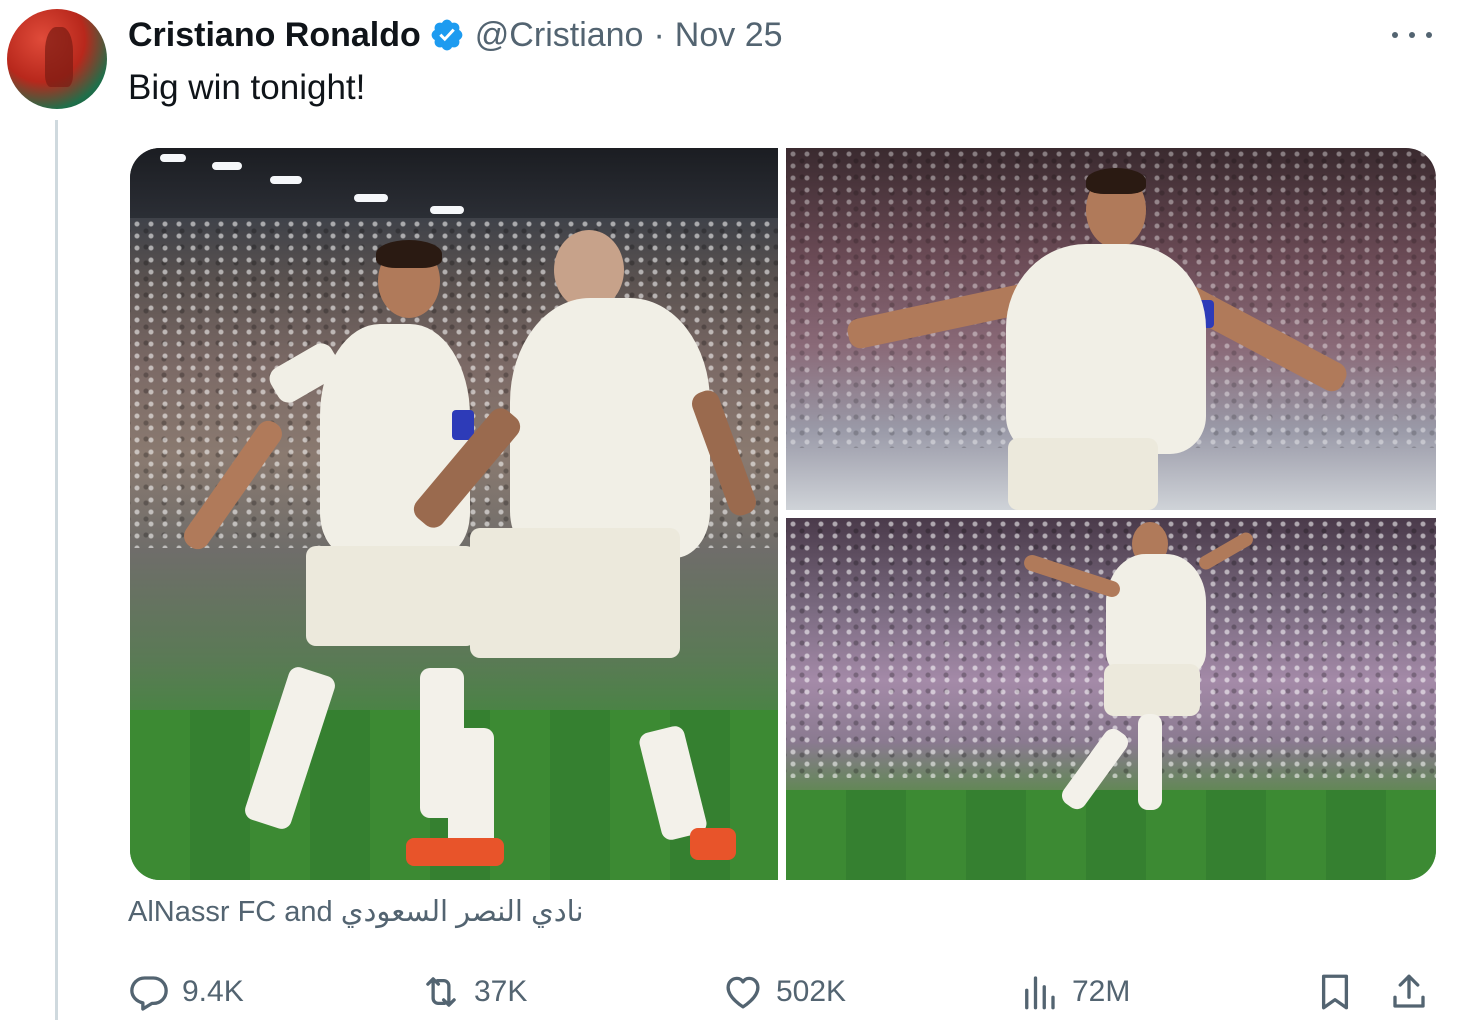 The image size is (1460, 1020). Describe the element at coordinates (1111, 835) in the screenshot. I see `pitch` at that location.